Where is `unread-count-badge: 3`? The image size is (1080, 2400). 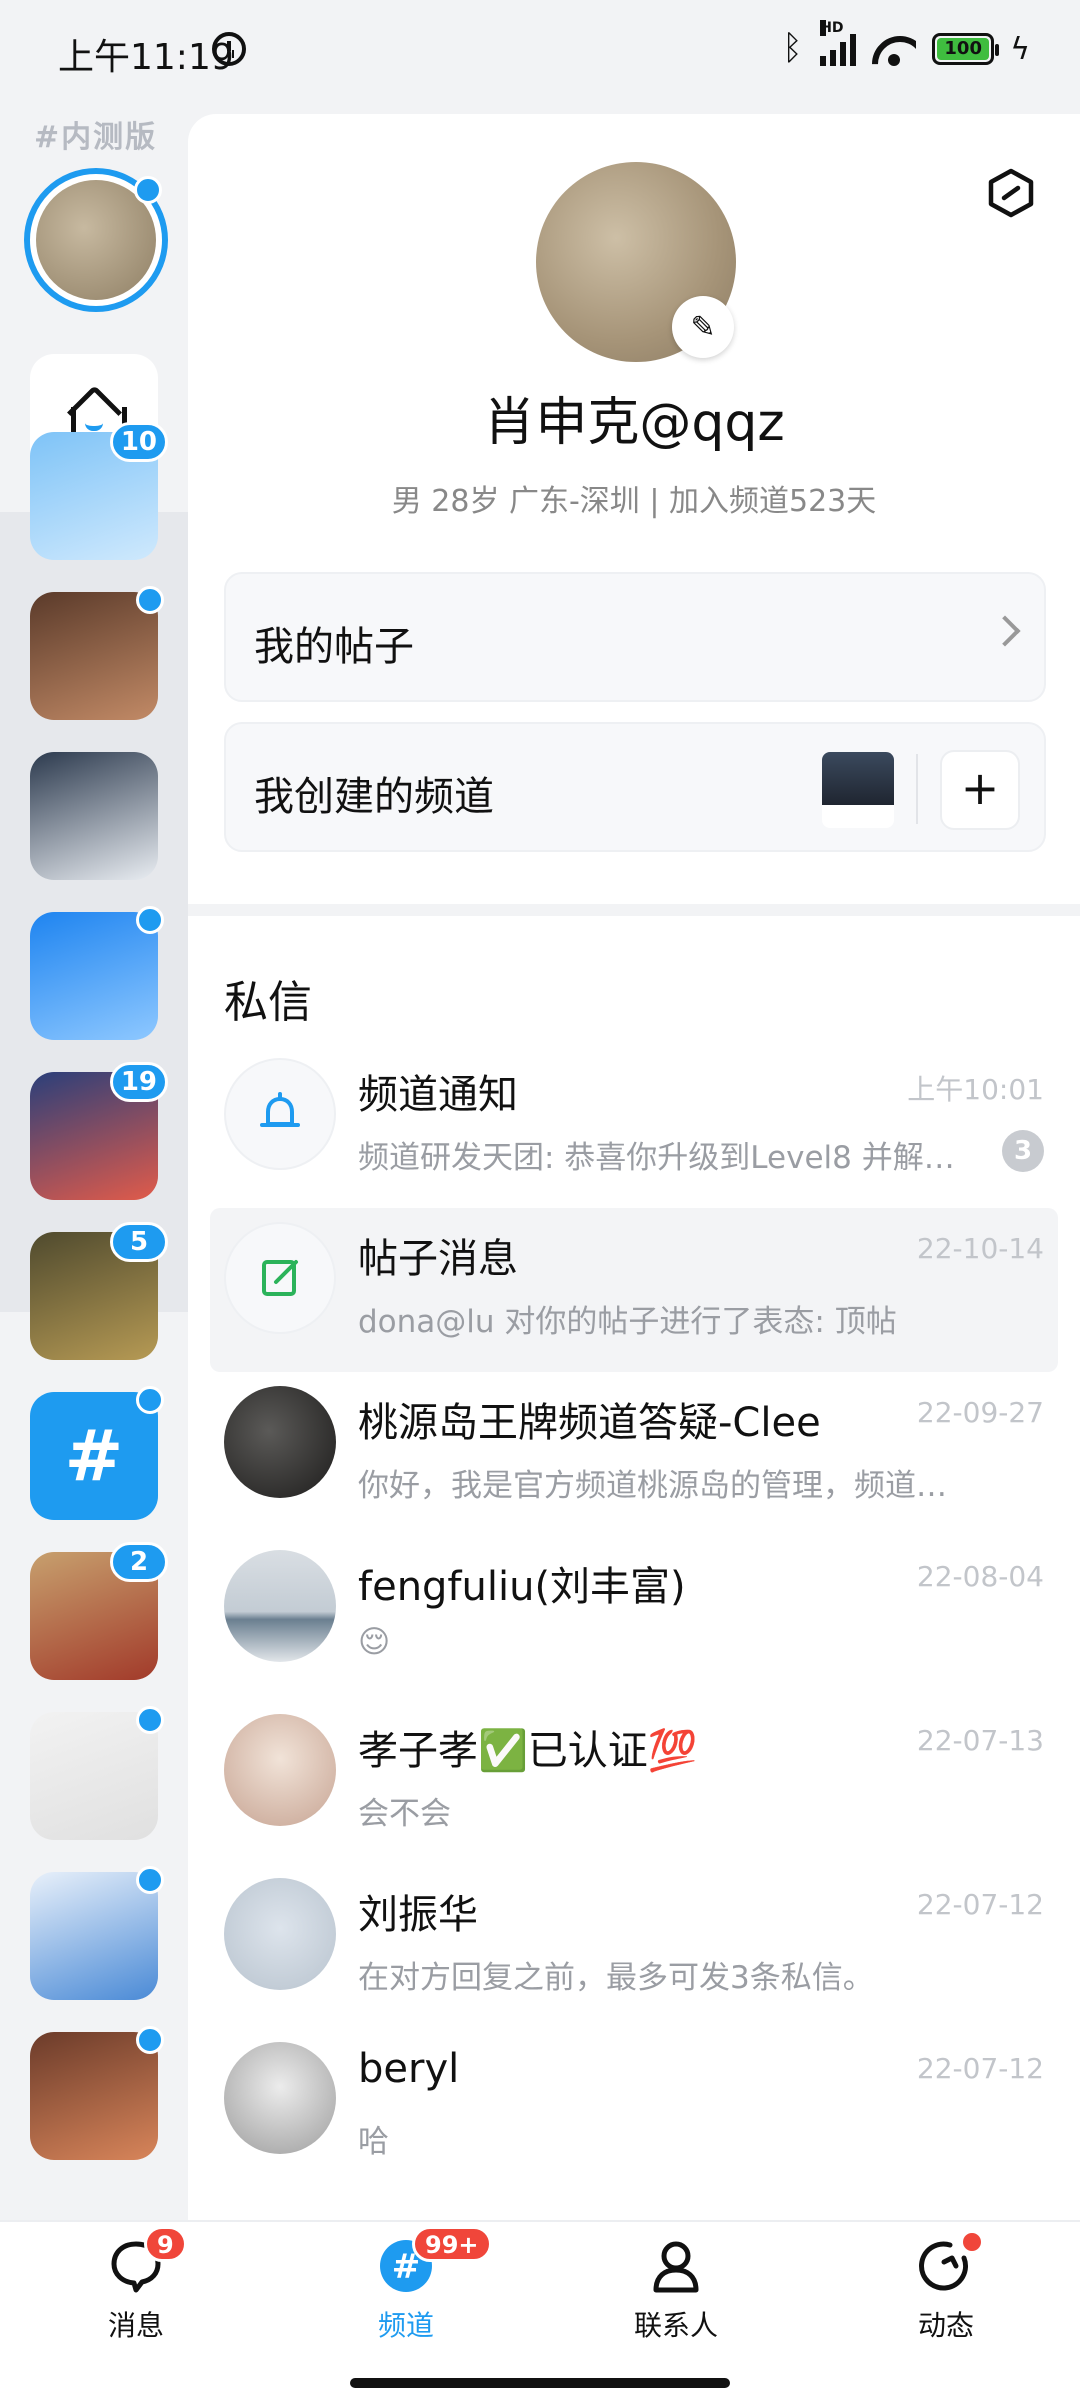 unread-count-badge: 3 is located at coordinates (1023, 1151).